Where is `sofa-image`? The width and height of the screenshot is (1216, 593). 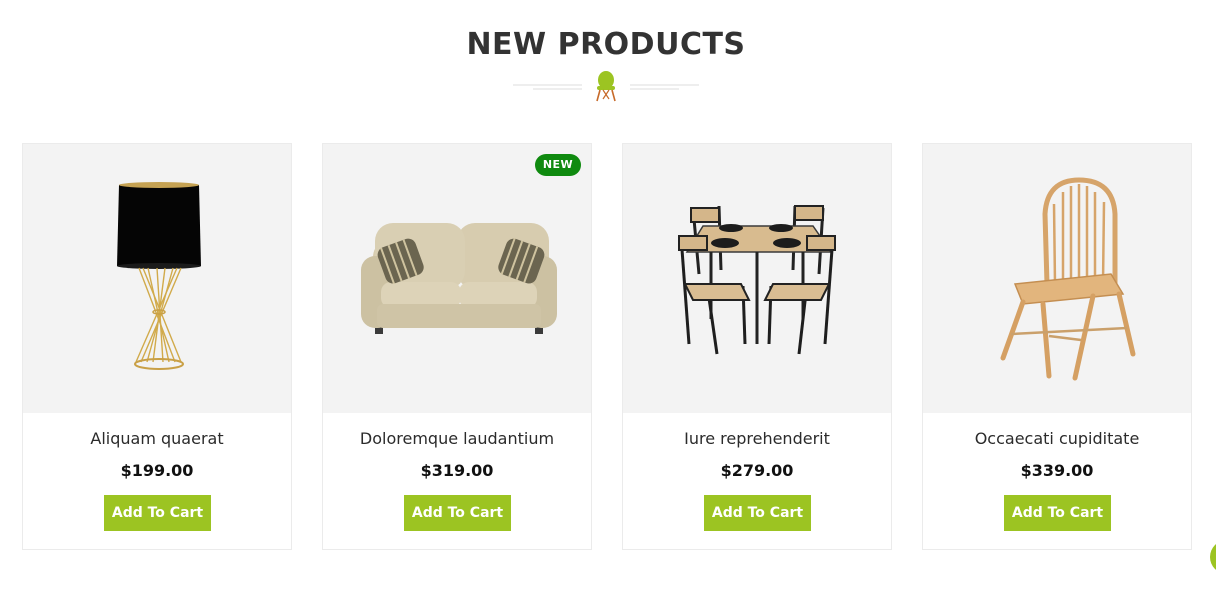
sofa-image is located at coordinates (459, 278).